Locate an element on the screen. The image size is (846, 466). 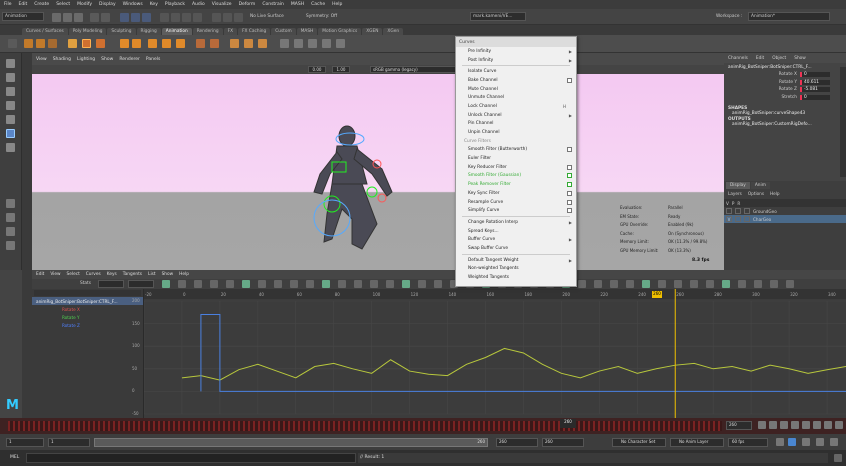
character-set-dropdown: No Character Set is located at coordinates (639, 442).